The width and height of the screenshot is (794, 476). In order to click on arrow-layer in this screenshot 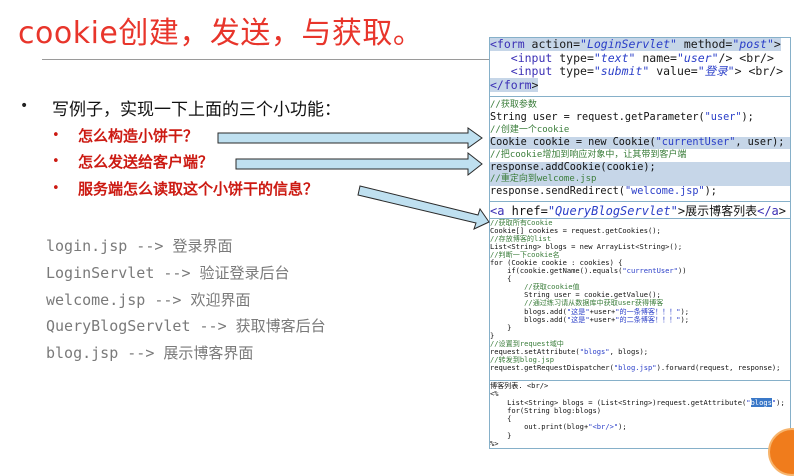, I will do `click(353, 178)`.